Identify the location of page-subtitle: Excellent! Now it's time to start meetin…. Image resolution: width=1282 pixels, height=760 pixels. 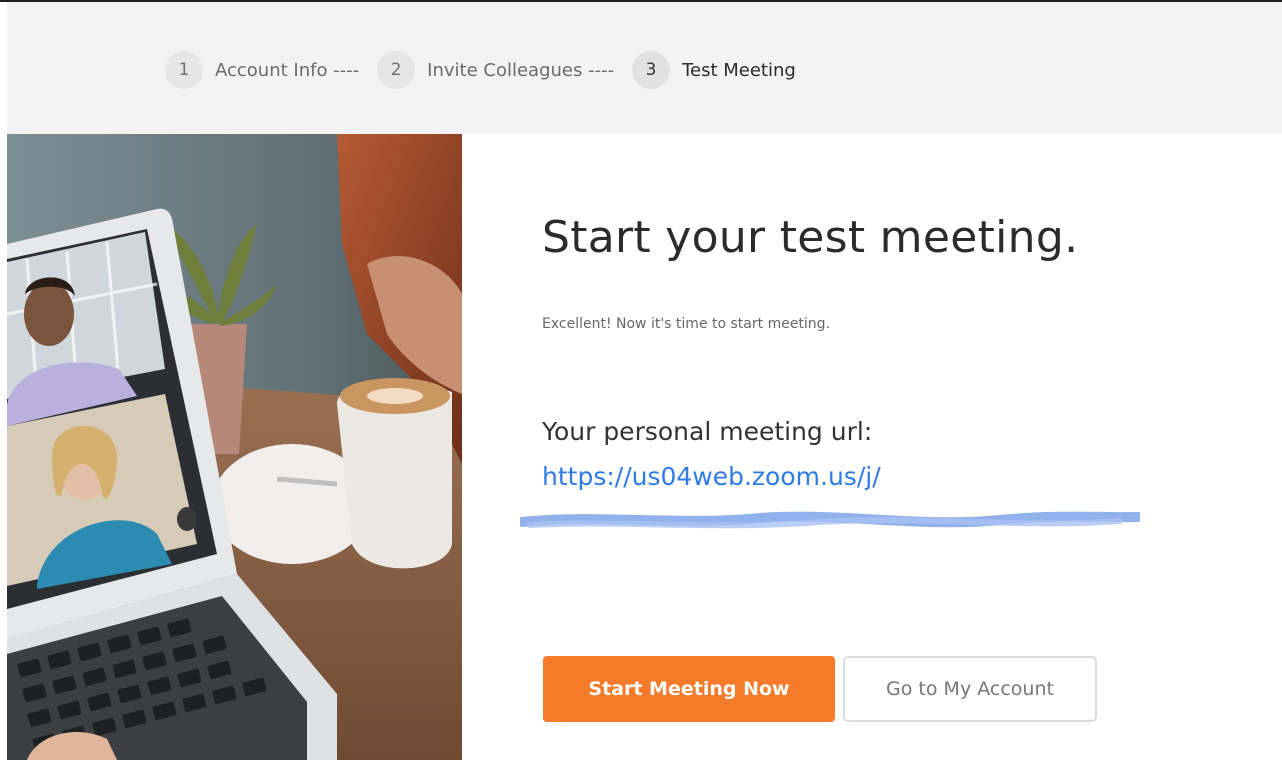
(686, 324).